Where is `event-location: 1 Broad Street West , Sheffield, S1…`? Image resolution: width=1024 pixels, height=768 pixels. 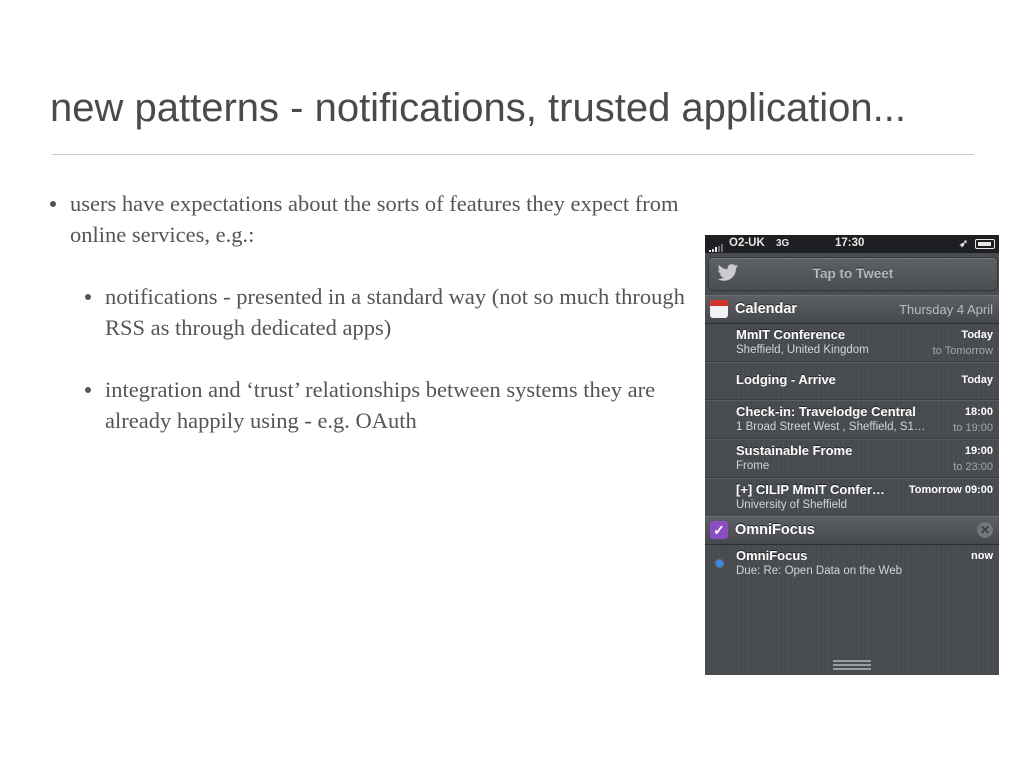
event-location: 1 Broad Street West , Sheffield, S1… is located at coordinates (831, 427).